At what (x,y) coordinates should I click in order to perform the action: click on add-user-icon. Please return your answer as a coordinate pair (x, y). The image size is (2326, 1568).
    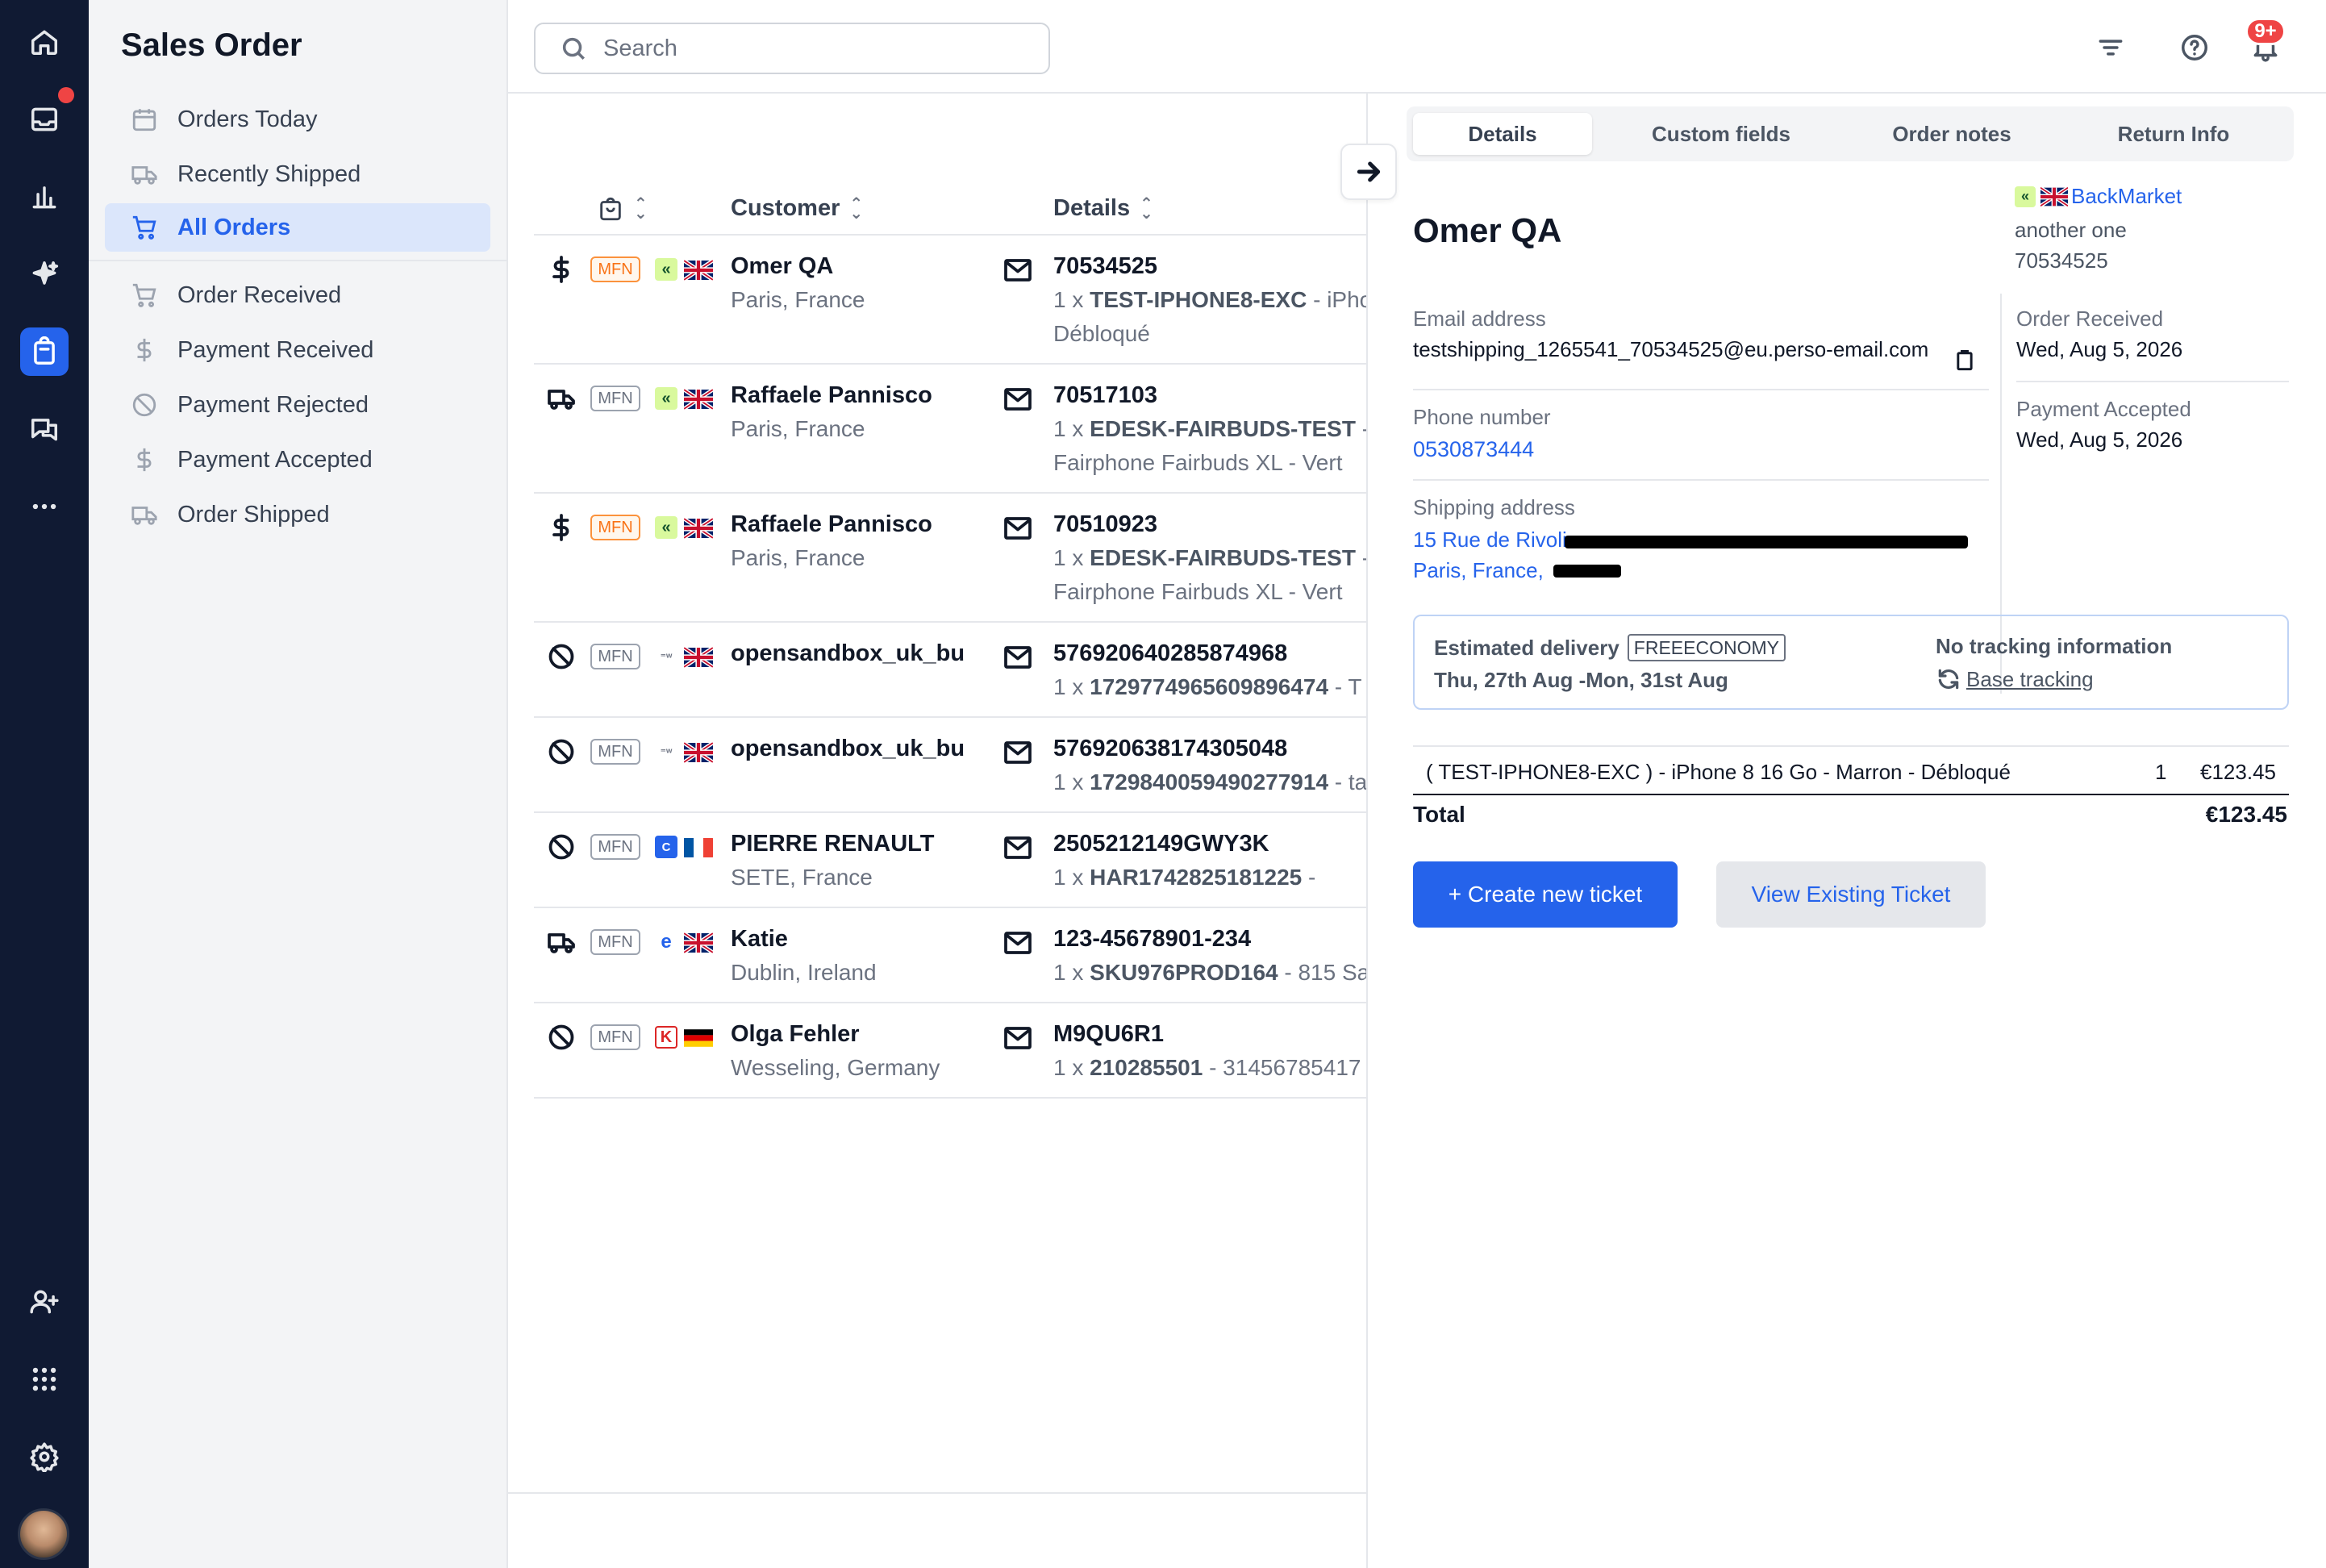
    Looking at the image, I should click on (44, 1302).